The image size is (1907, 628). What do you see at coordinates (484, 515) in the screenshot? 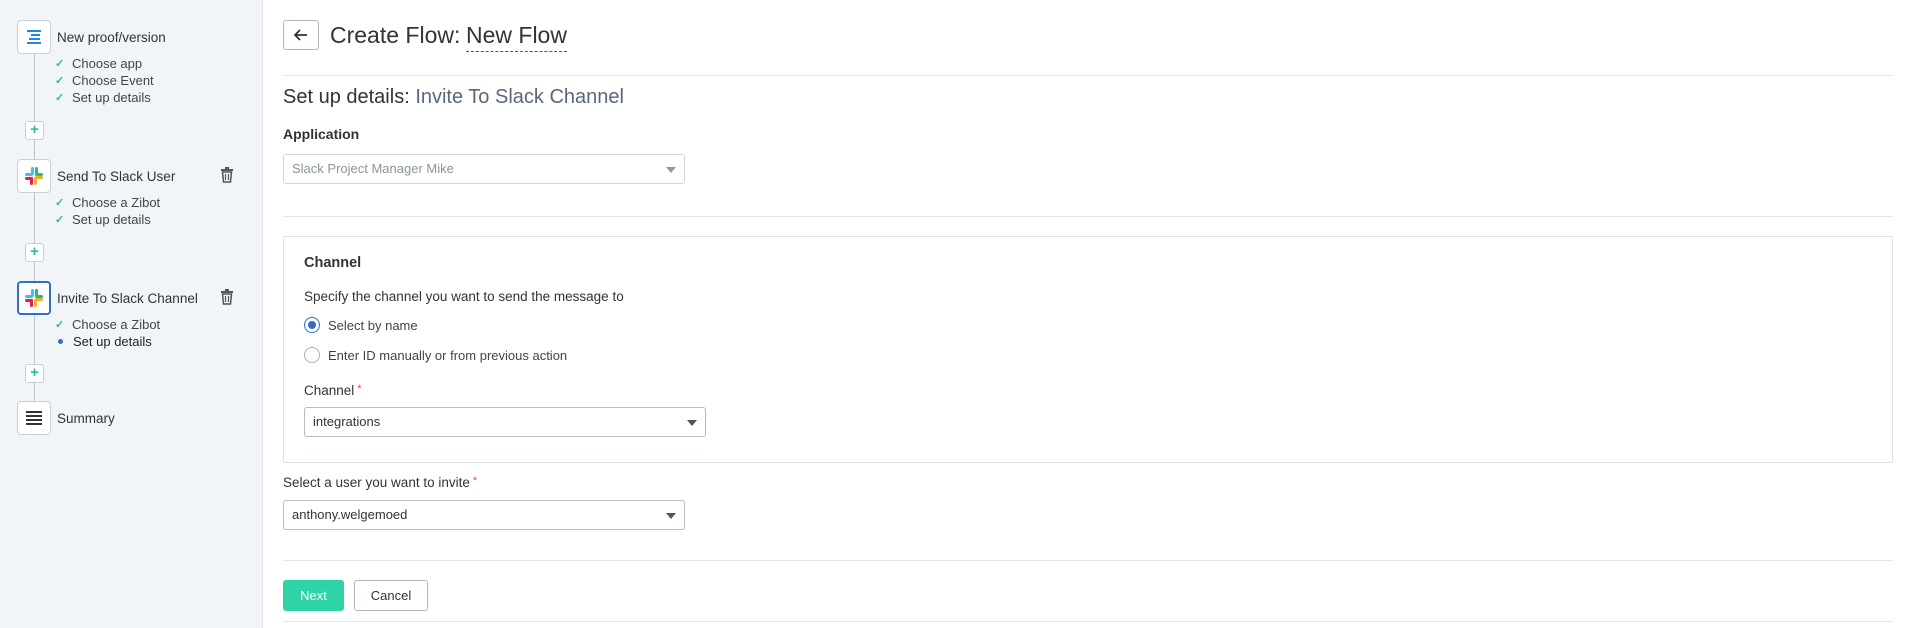
I see `invite-user-select: anthony.welgemoed` at bounding box center [484, 515].